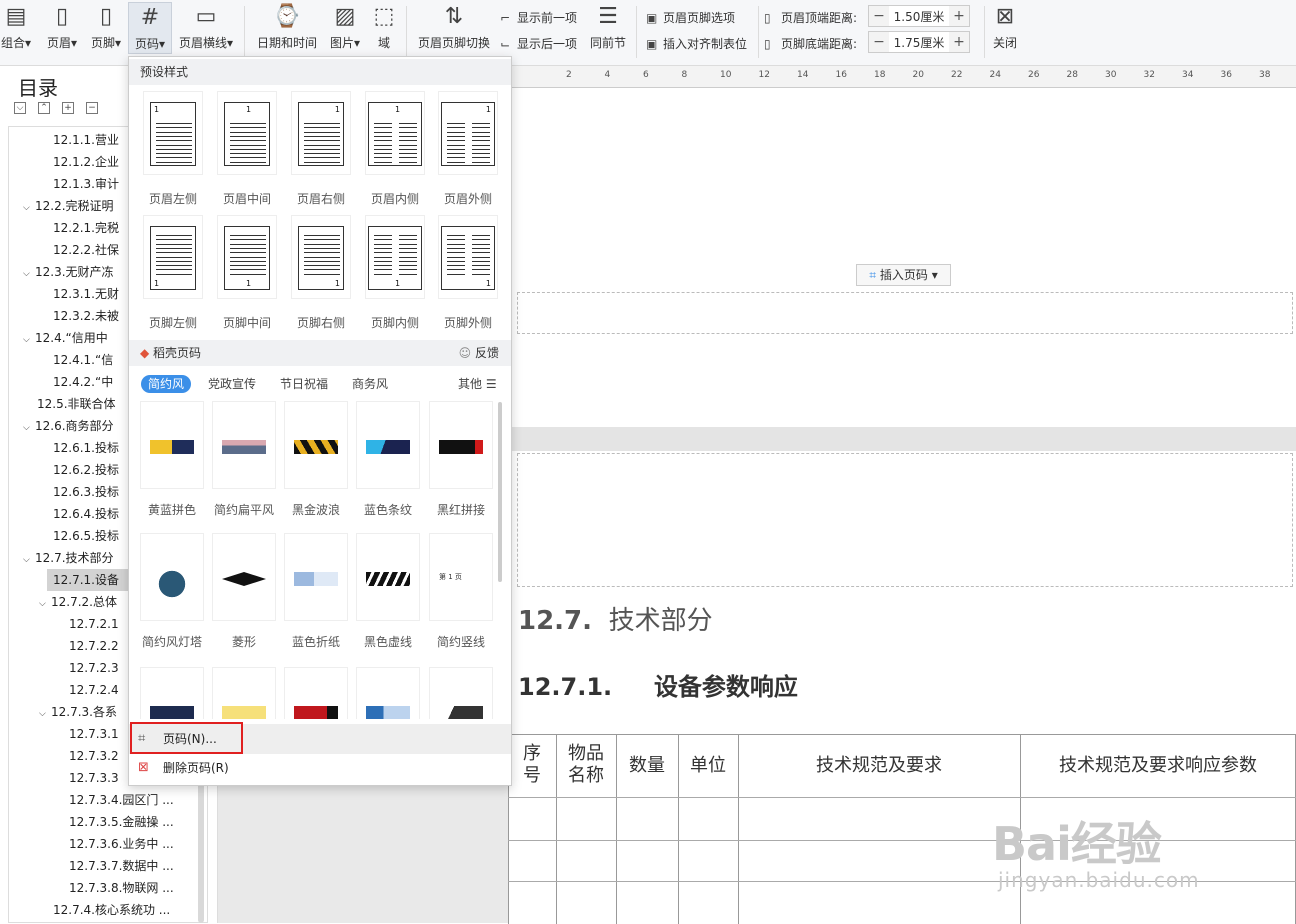 The image size is (1296, 924). What do you see at coordinates (83, 382) in the screenshot?
I see `toc-item-label: 12.4.2.“中` at bounding box center [83, 382].